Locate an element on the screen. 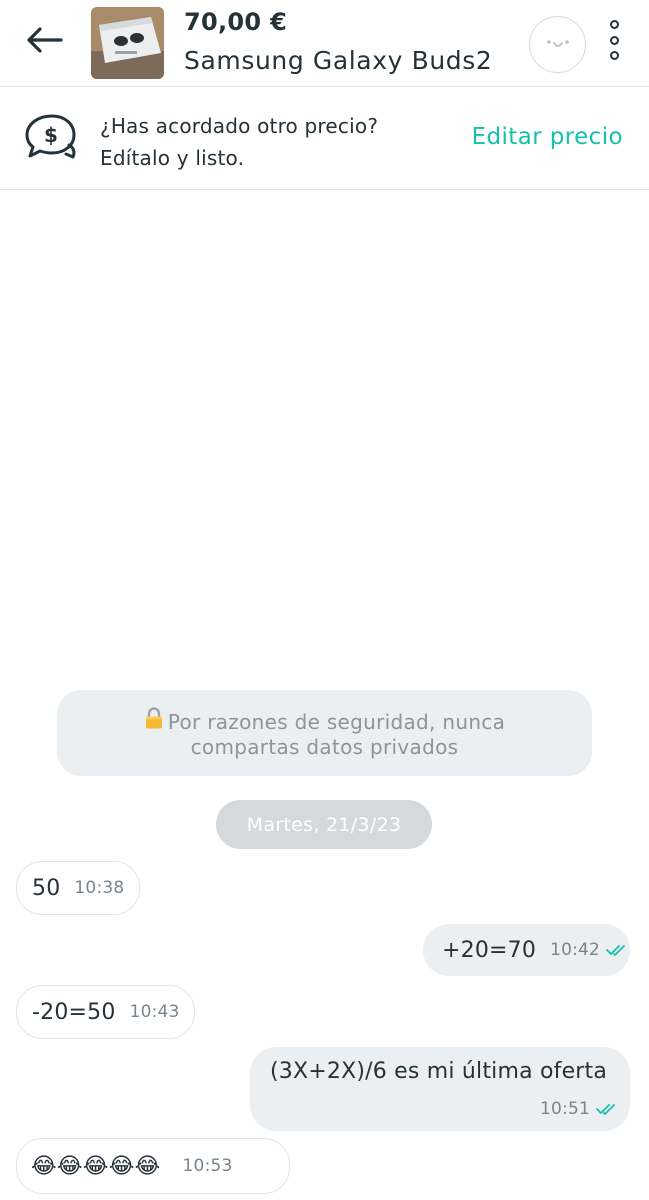  message-time: 10:43 is located at coordinates (154, 1012).